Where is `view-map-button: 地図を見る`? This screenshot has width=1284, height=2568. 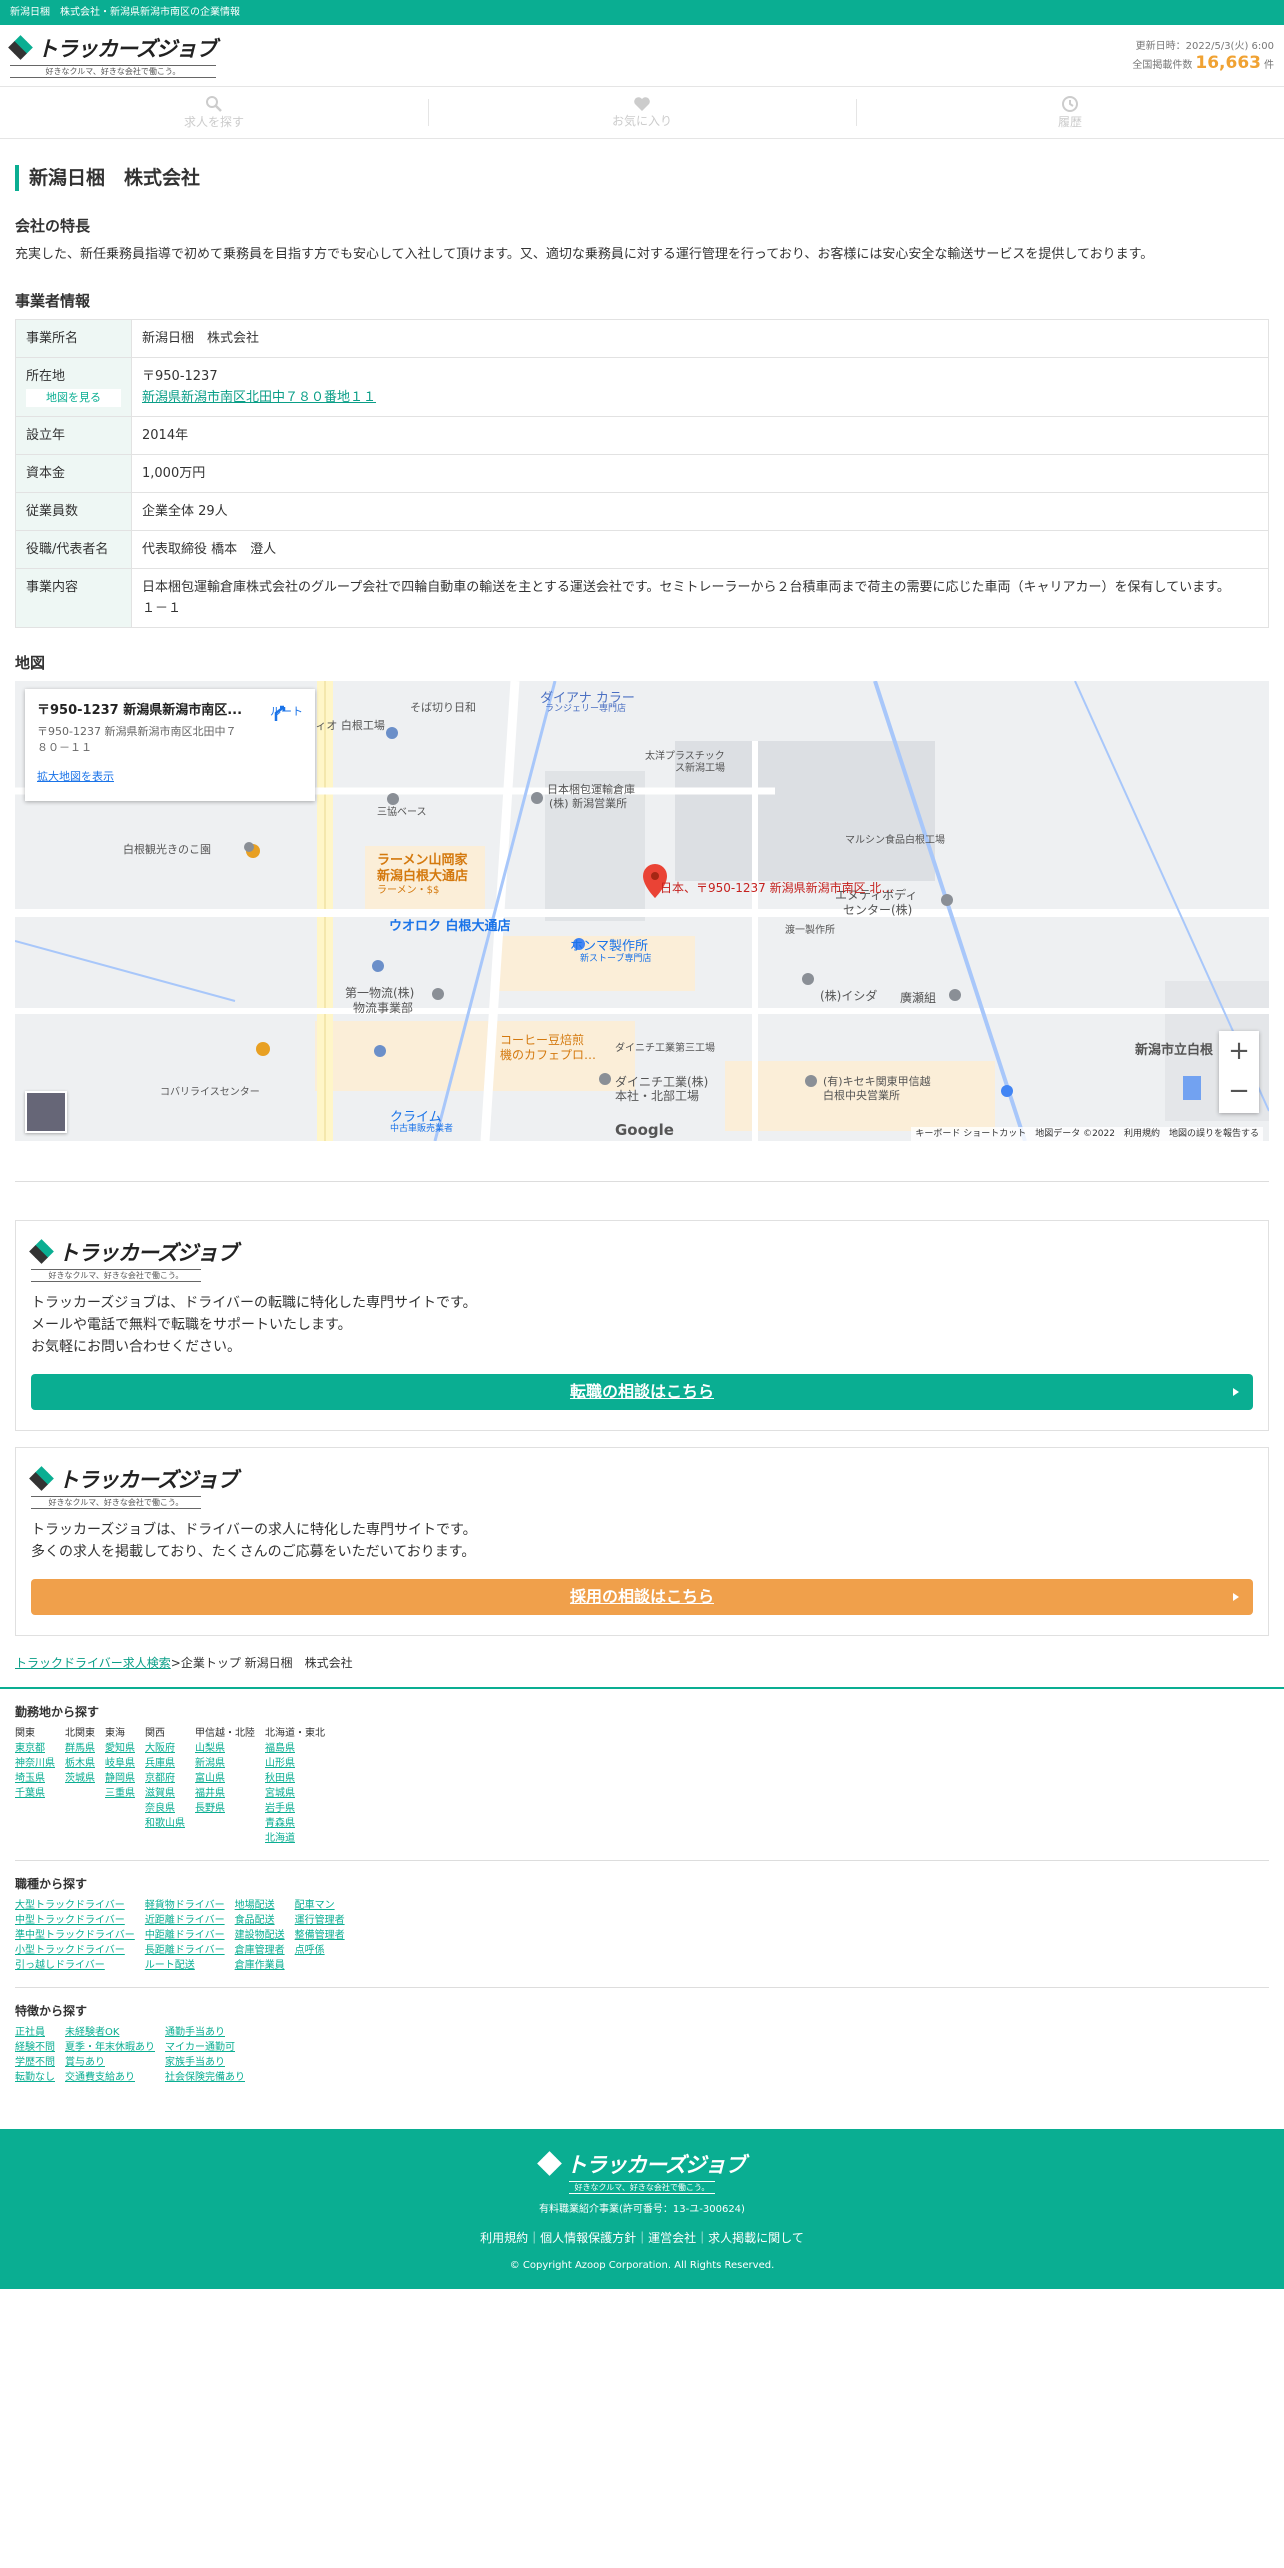 view-map-button: 地図を見る is located at coordinates (73, 398).